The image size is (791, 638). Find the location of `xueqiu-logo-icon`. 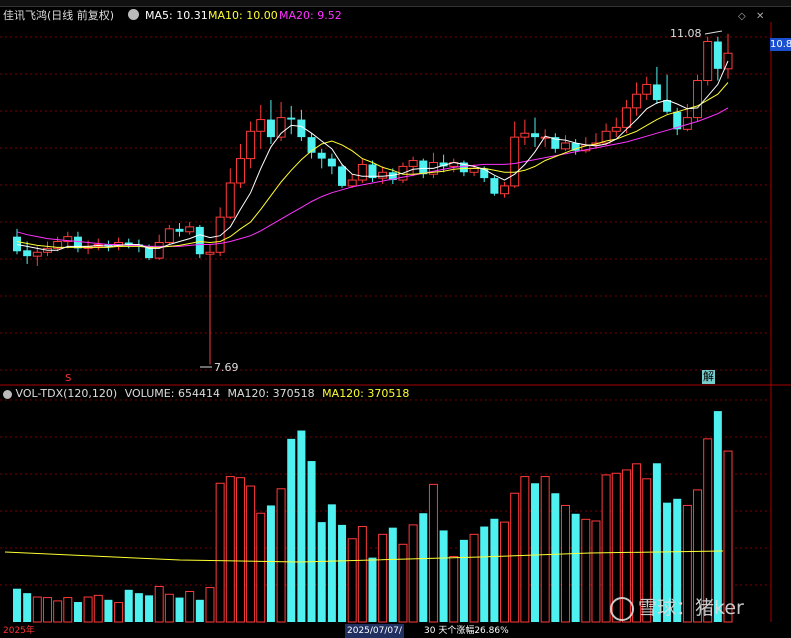

xueqiu-logo-icon is located at coordinates (622, 608).